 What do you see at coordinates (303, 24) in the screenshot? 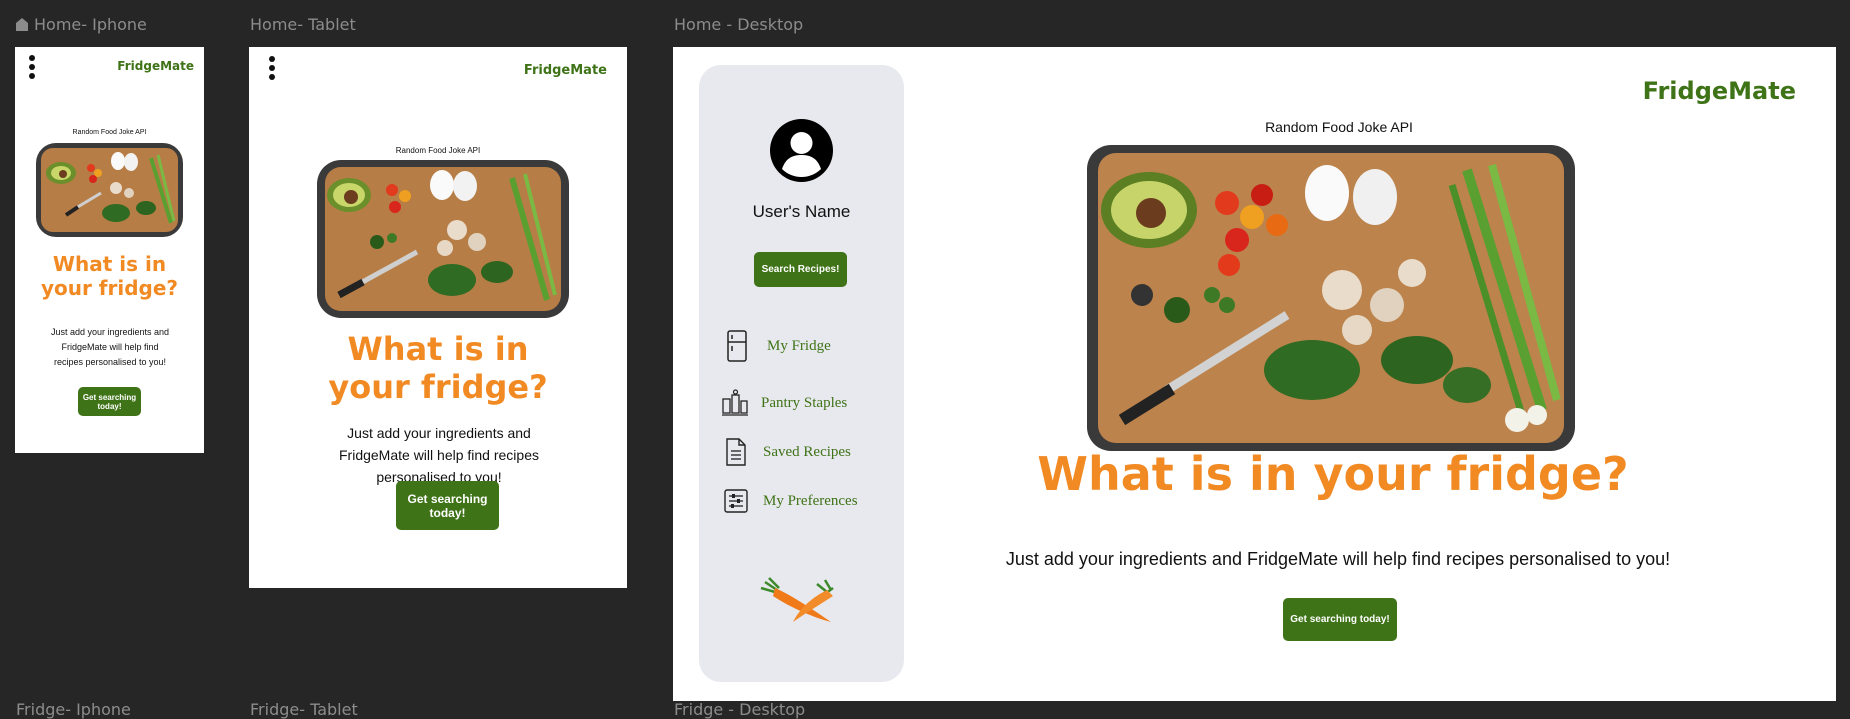
I see `frame-label-home-tablet: Home- Tablet` at bounding box center [303, 24].